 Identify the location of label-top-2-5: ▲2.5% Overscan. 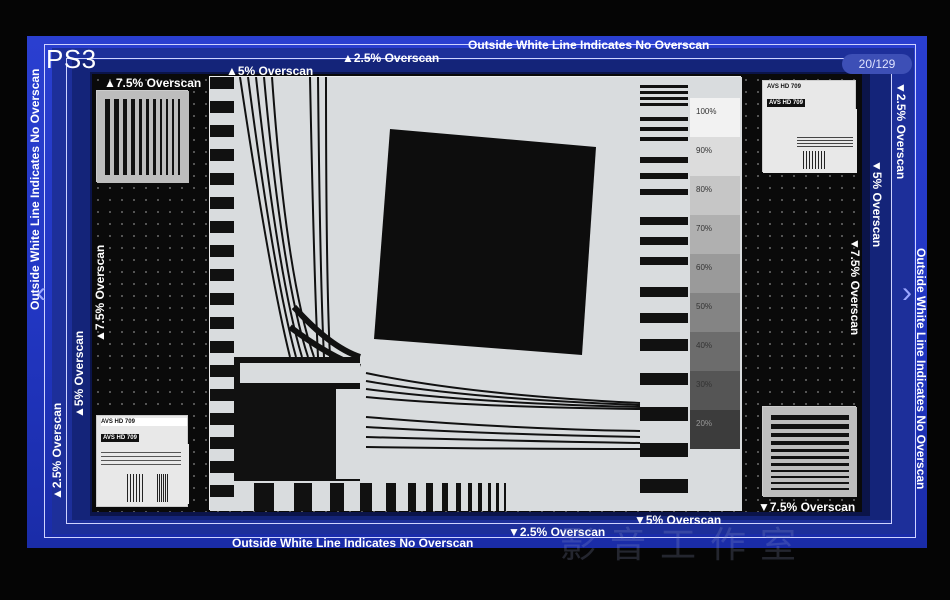
(391, 58).